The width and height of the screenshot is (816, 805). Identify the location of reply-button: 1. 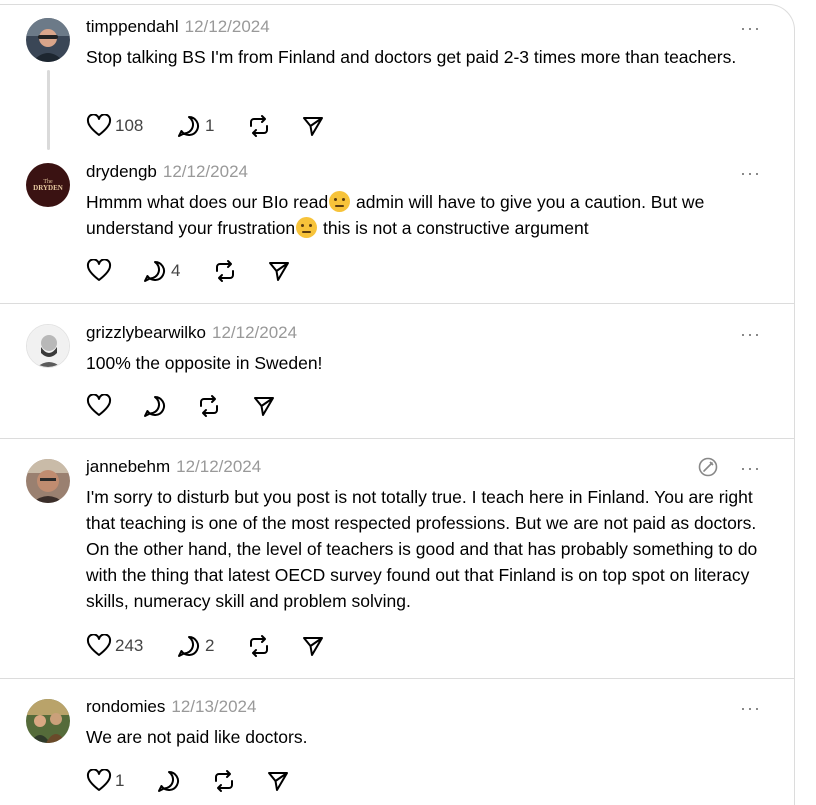
(195, 126).